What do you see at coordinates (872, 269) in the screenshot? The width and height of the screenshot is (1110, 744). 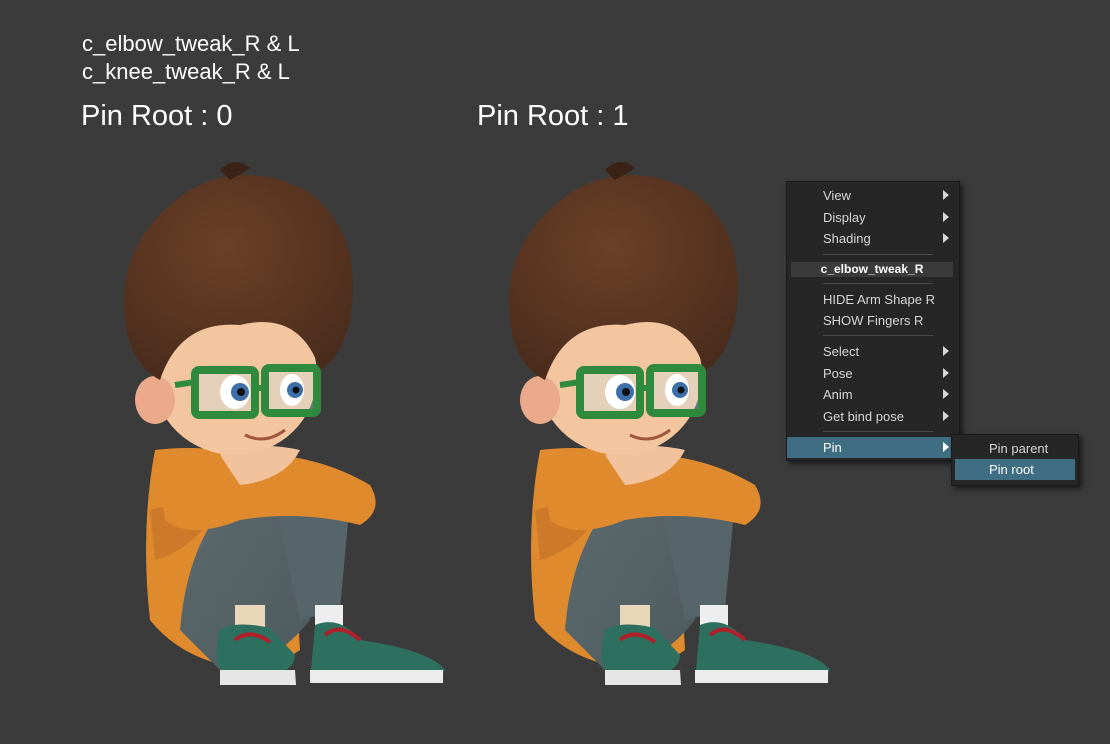 I see `menu-header-controller-name: c_elbow_tweak_R` at bounding box center [872, 269].